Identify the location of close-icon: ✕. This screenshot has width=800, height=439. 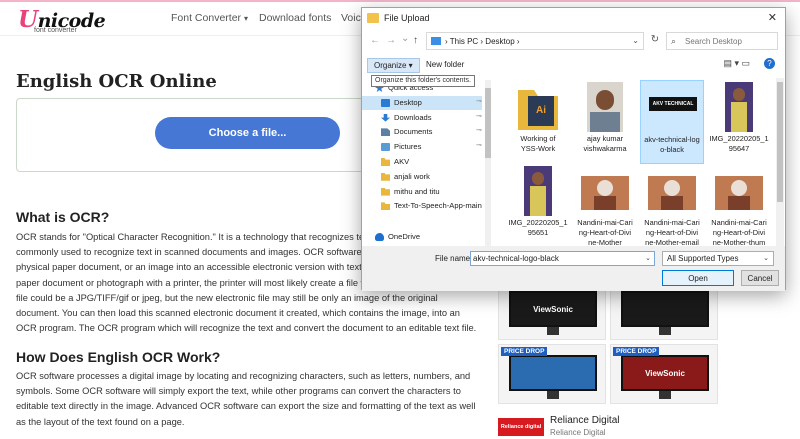
(772, 17).